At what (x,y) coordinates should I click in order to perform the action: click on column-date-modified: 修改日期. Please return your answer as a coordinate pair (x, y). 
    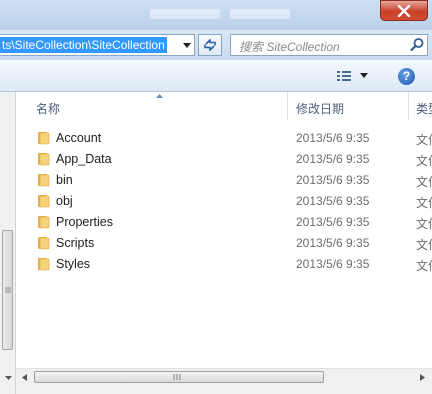
    Looking at the image, I should click on (320, 108).